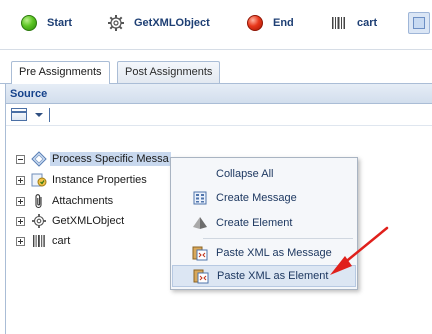 Image resolution: width=432 pixels, height=334 pixels. What do you see at coordinates (359, 250) in the screenshot?
I see `annotation-arrow-icon` at bounding box center [359, 250].